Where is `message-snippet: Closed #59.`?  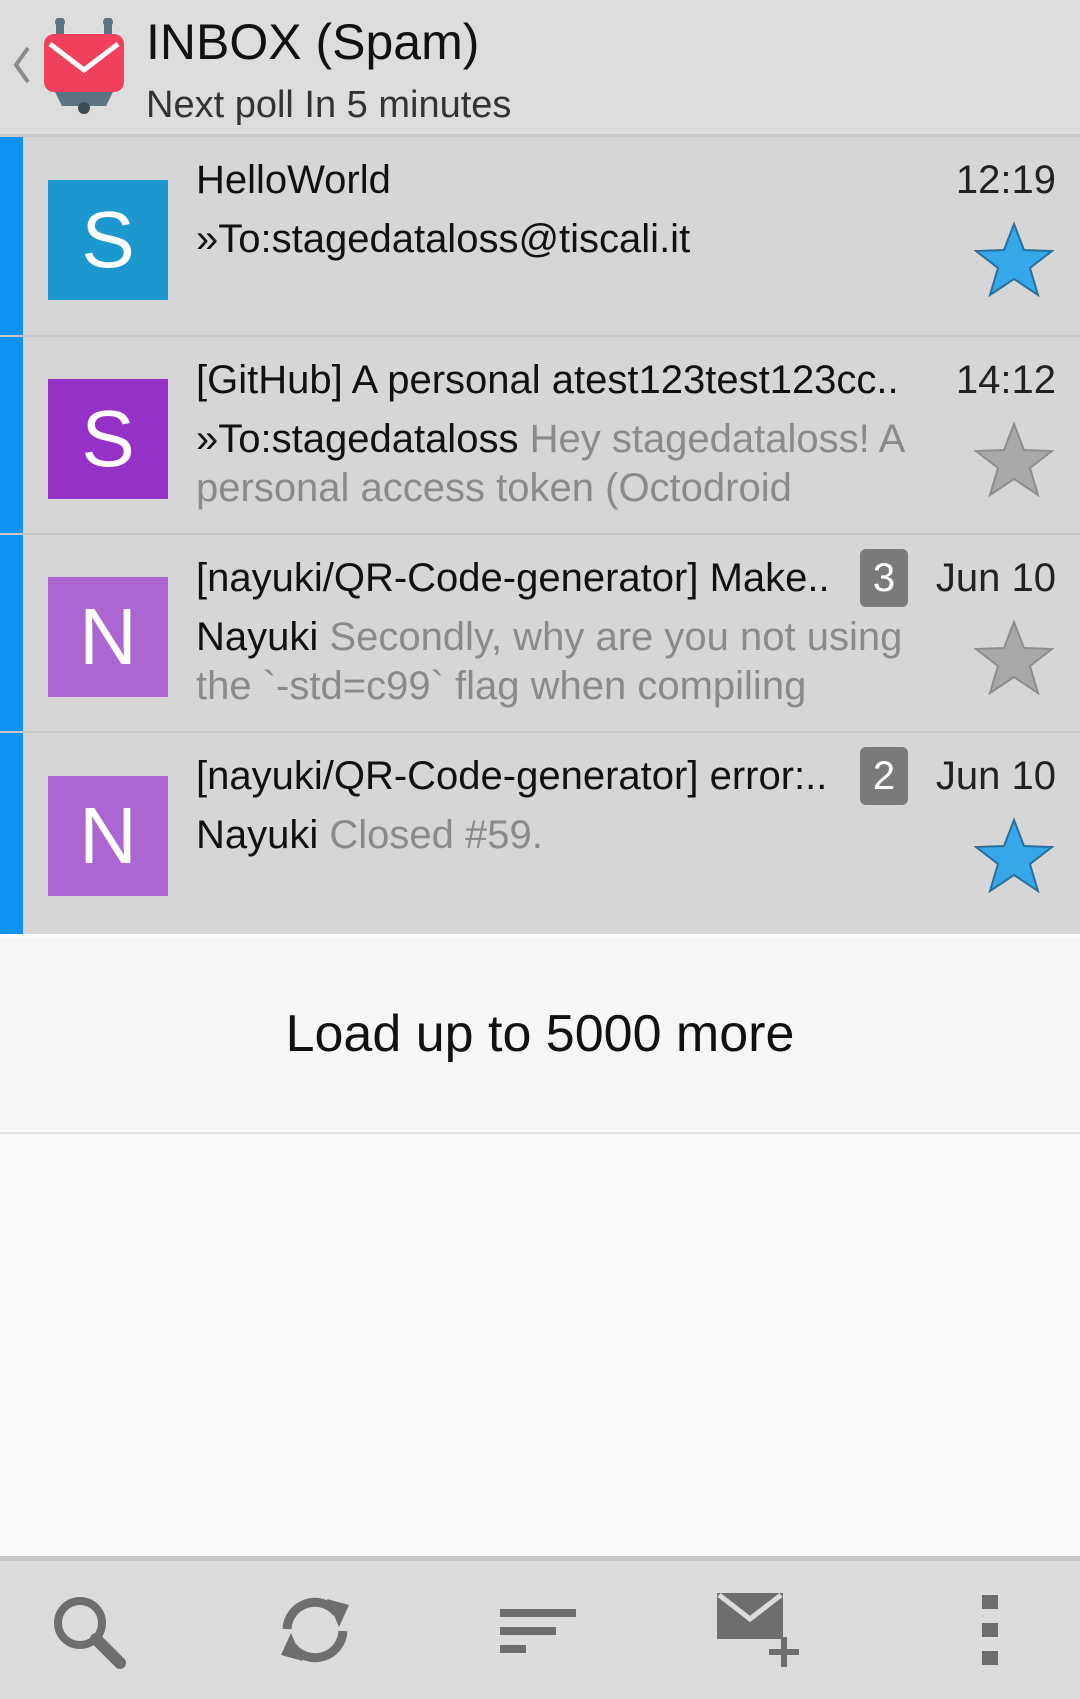 message-snippet: Closed #59. is located at coordinates (436, 835).